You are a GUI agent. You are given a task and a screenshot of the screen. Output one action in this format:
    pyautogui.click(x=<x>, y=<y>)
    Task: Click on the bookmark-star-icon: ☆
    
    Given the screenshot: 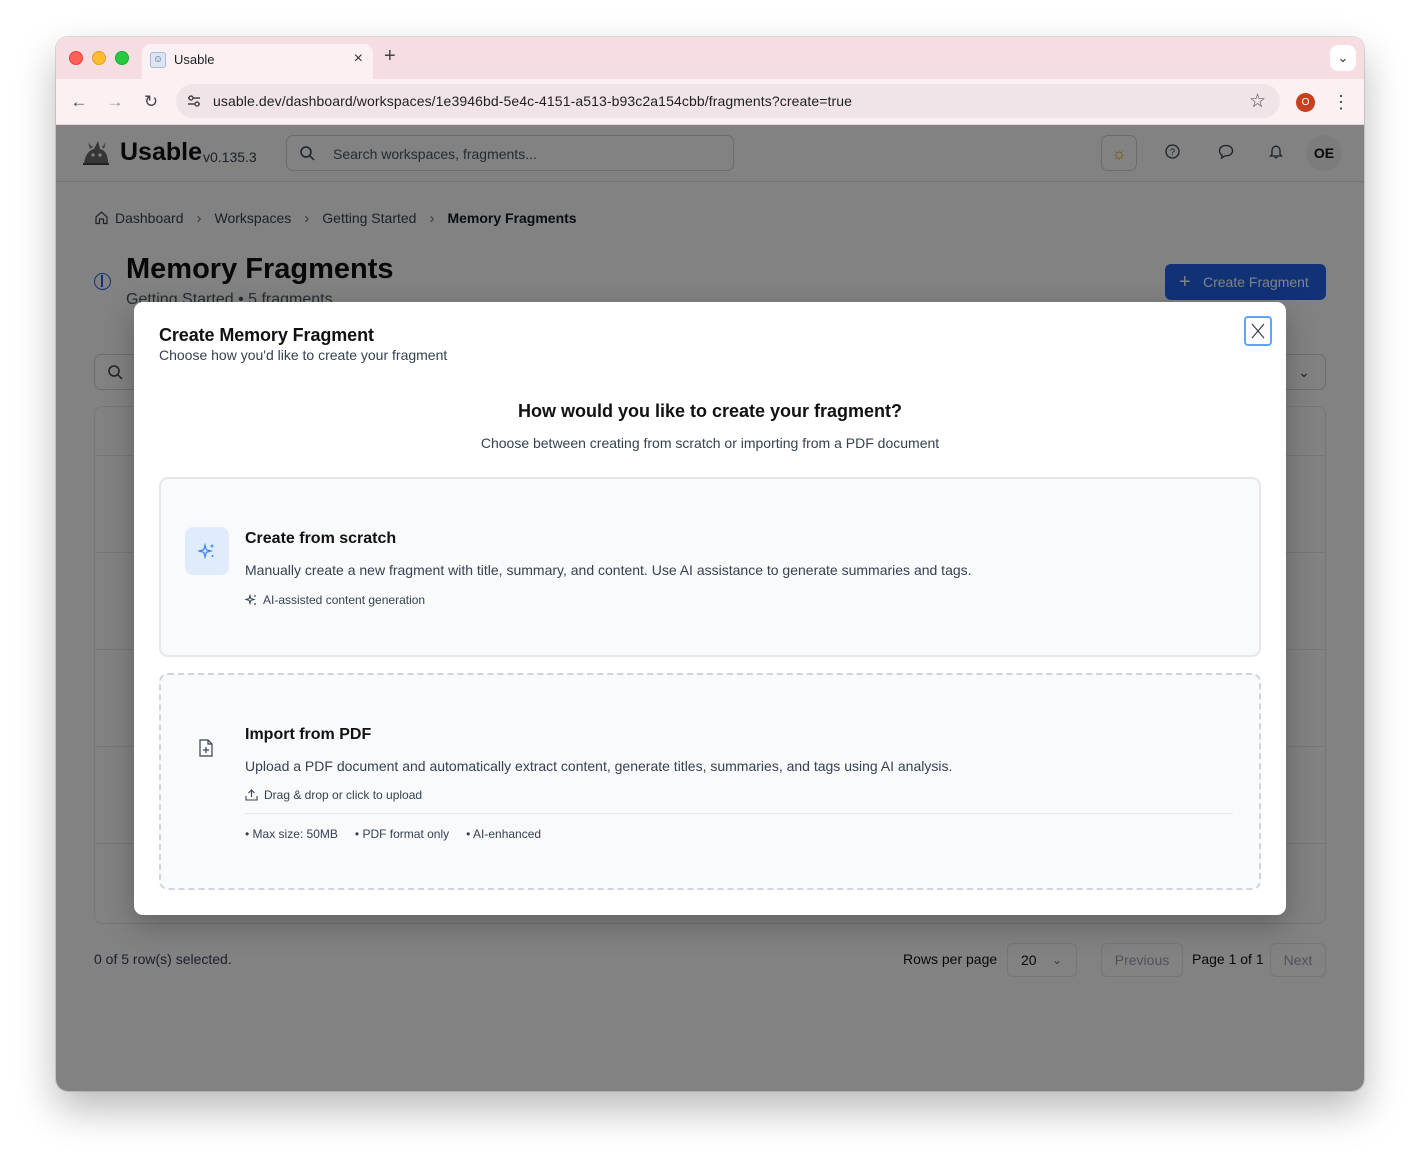 What is the action you would take?
    pyautogui.click(x=1257, y=101)
    